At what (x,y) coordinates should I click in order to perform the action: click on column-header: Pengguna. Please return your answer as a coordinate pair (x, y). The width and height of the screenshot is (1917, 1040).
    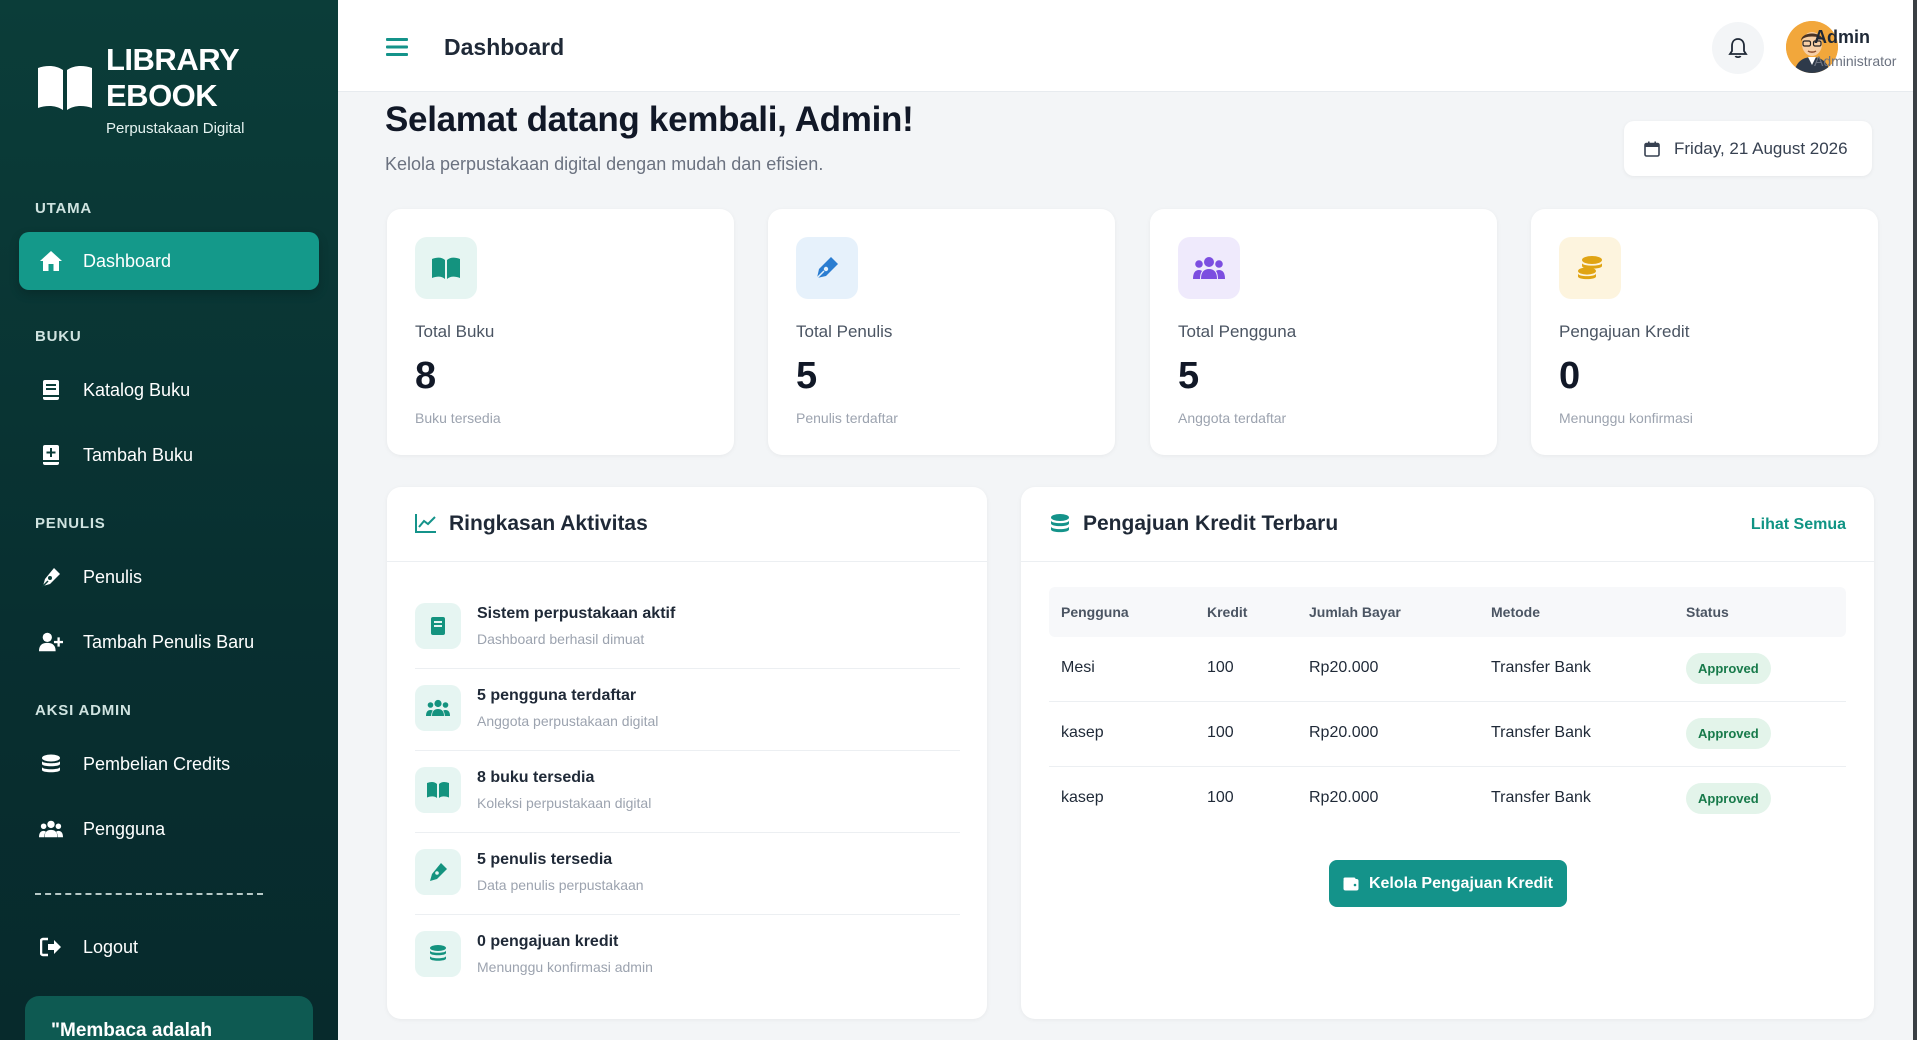
    Looking at the image, I should click on (1095, 612).